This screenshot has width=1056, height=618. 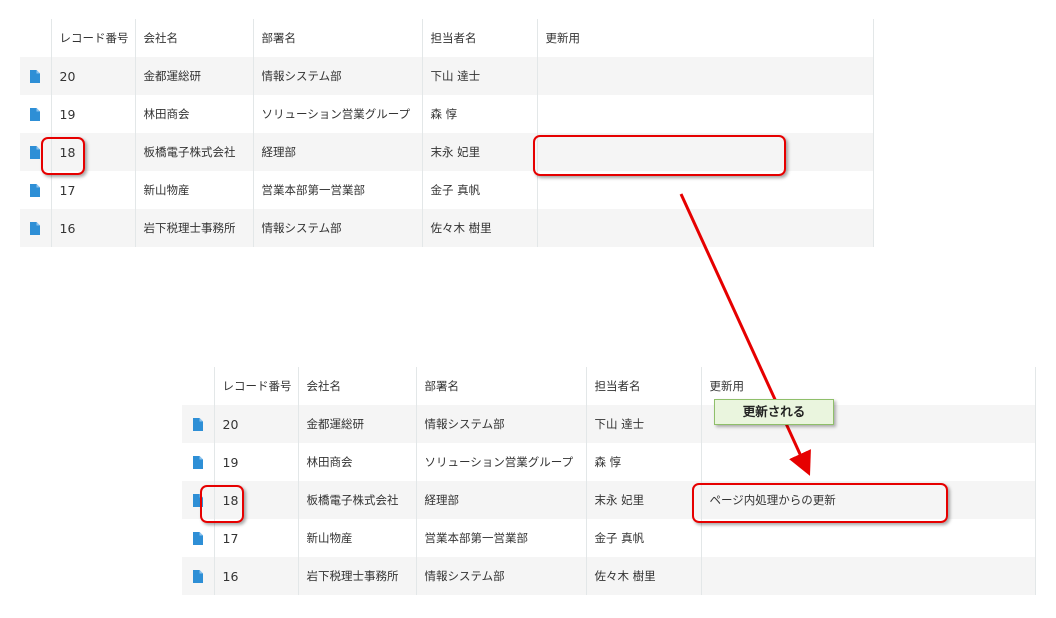 I want to click on callout-updated-label: 更新される, so click(x=774, y=412).